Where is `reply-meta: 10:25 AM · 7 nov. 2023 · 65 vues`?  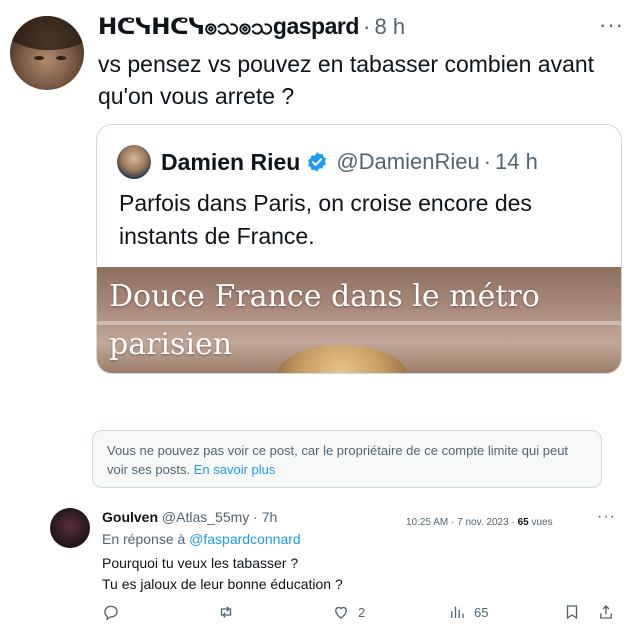
reply-meta: 10:25 AM · 7 nov. 2023 · 65 vues is located at coordinates (479, 522).